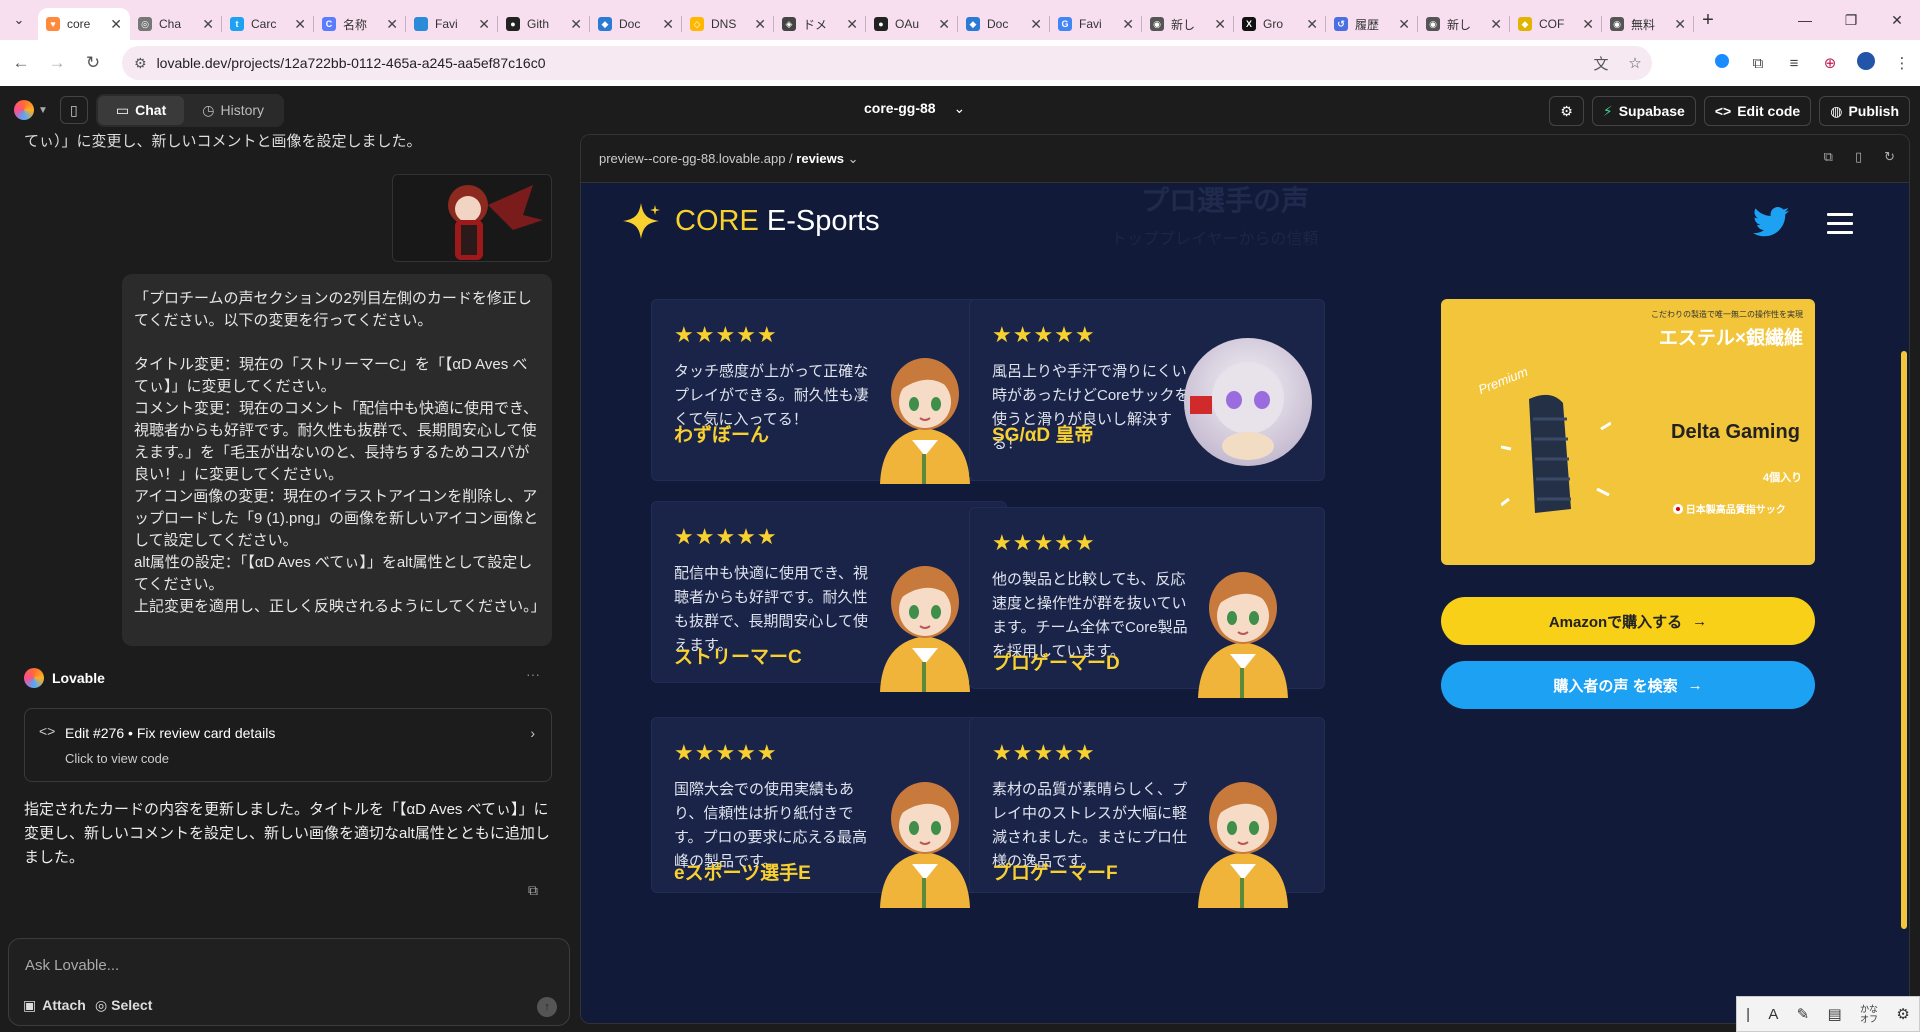  What do you see at coordinates (533, 674) in the screenshot?
I see `more-options-icon: ···` at bounding box center [533, 674].